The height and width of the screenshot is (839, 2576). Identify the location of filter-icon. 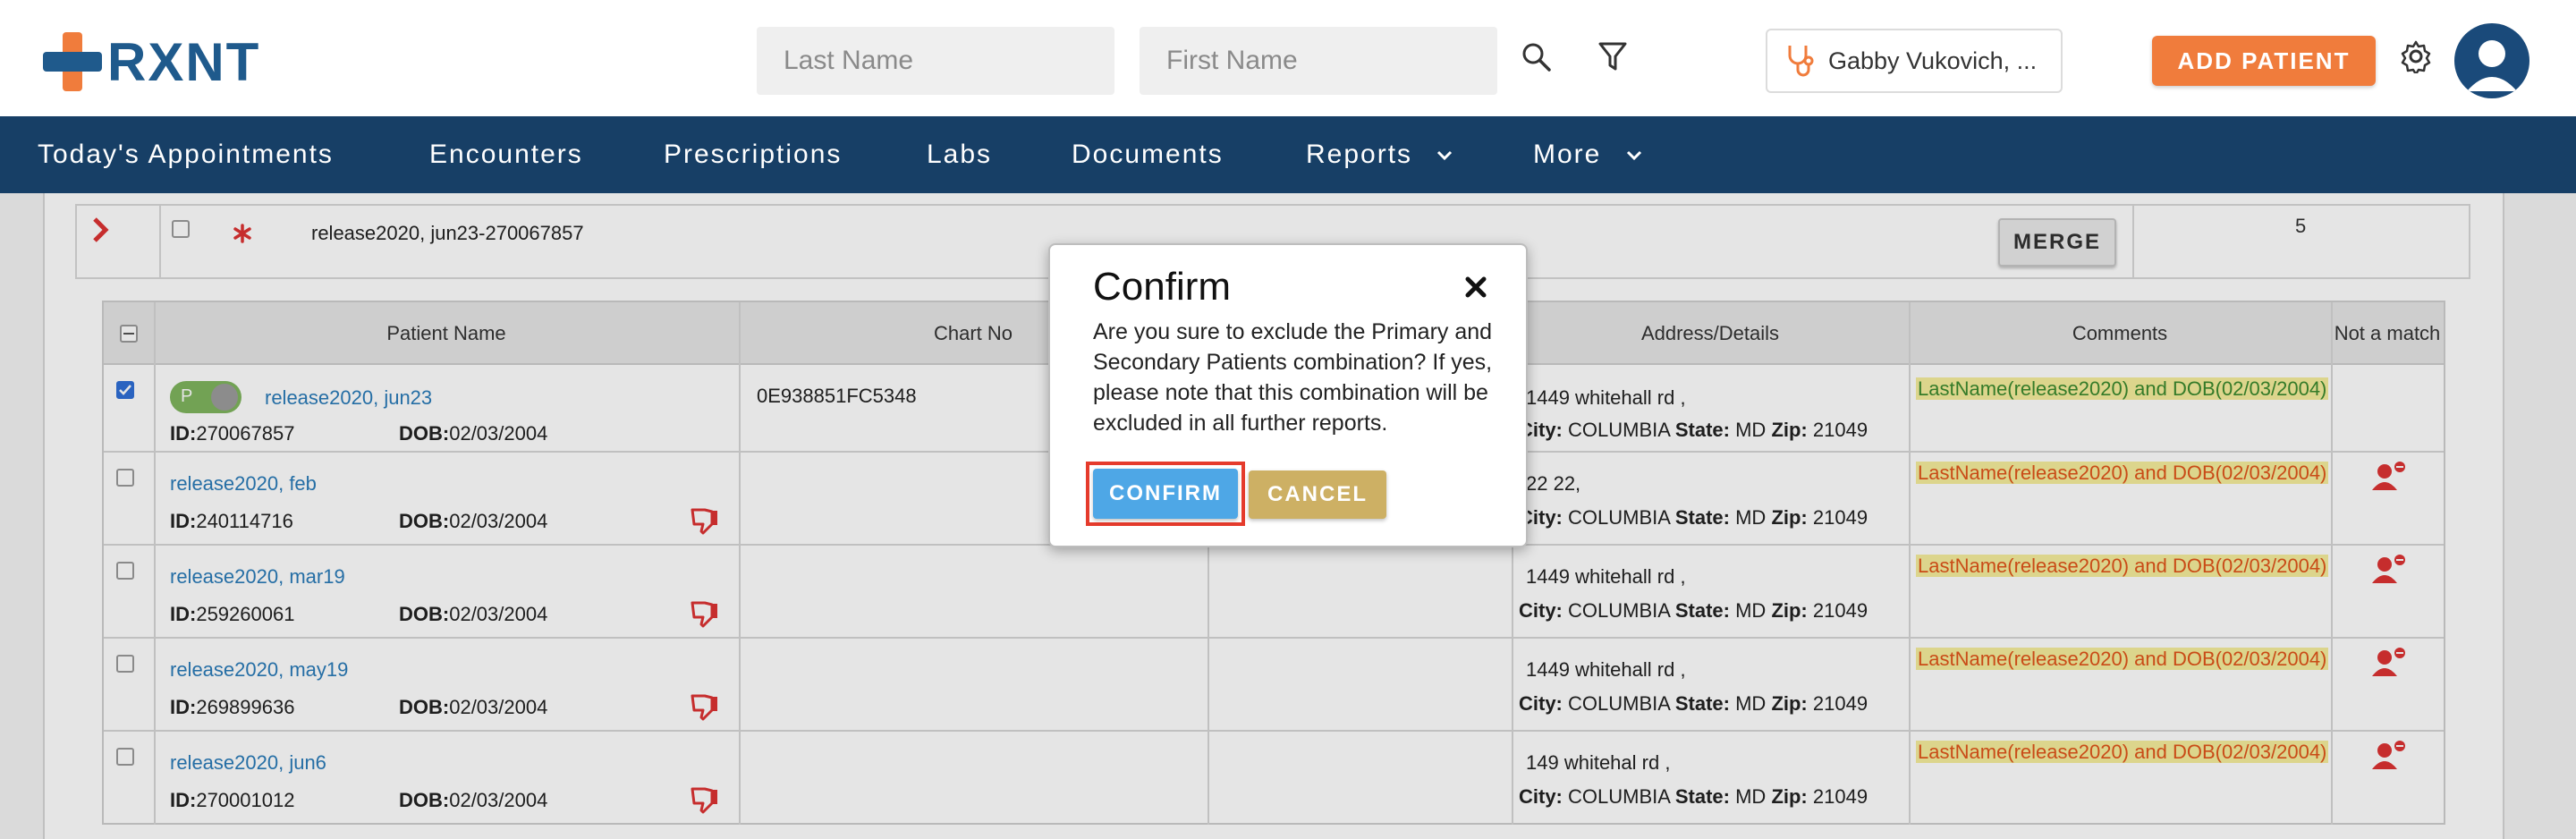
(1612, 57).